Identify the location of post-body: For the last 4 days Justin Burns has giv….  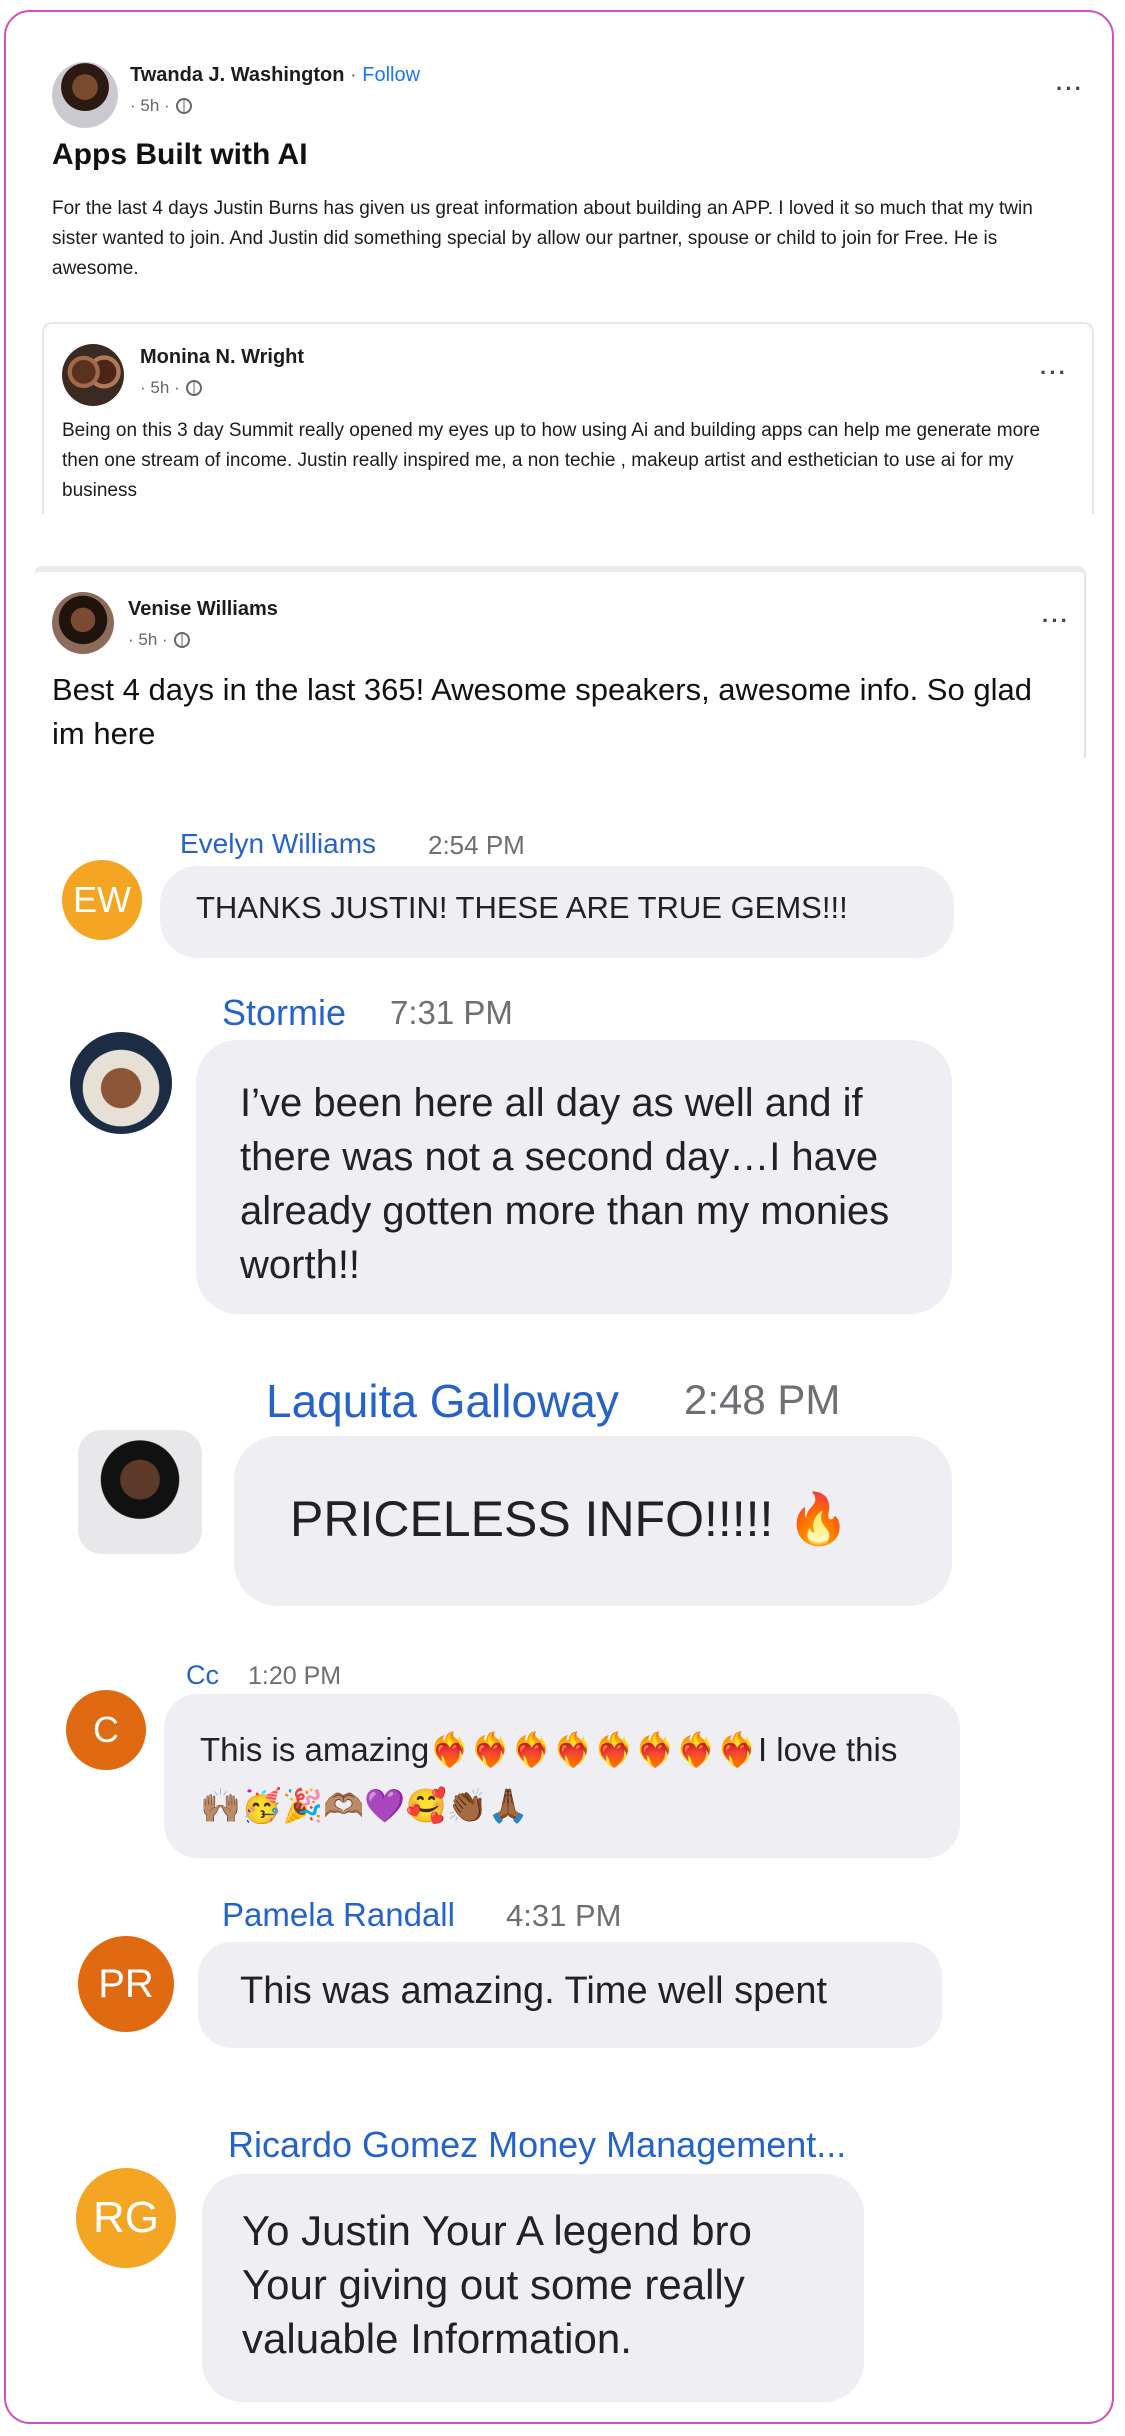
(542, 238).